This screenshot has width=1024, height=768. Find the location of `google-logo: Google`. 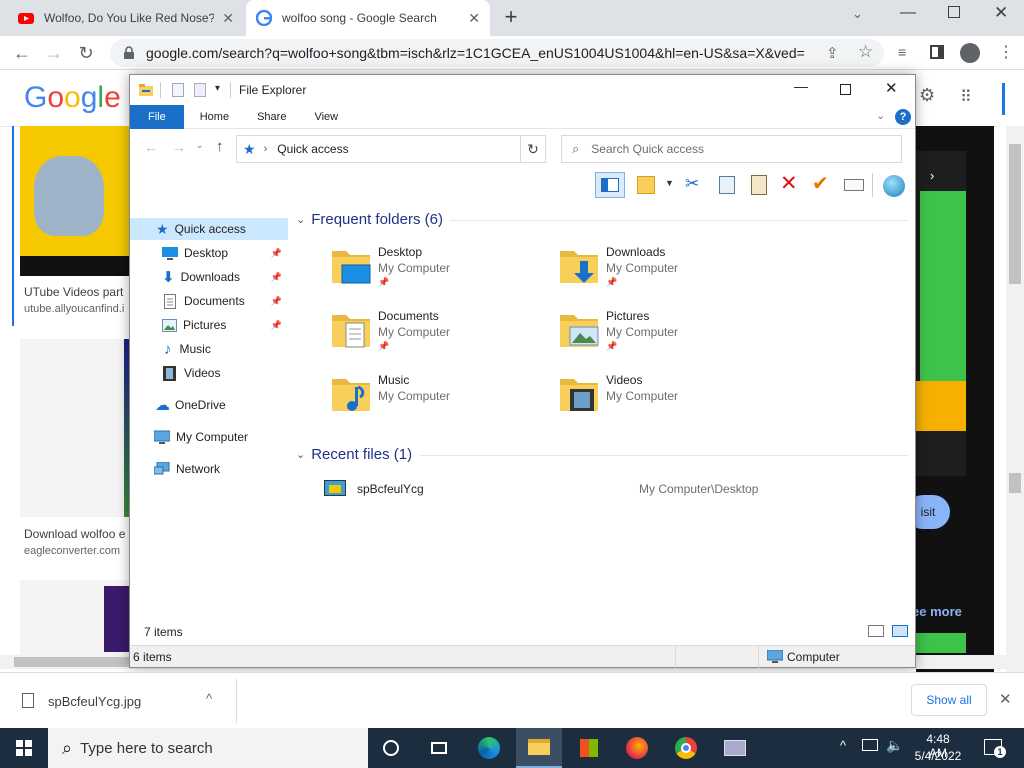

google-logo: Google is located at coordinates (72, 98).